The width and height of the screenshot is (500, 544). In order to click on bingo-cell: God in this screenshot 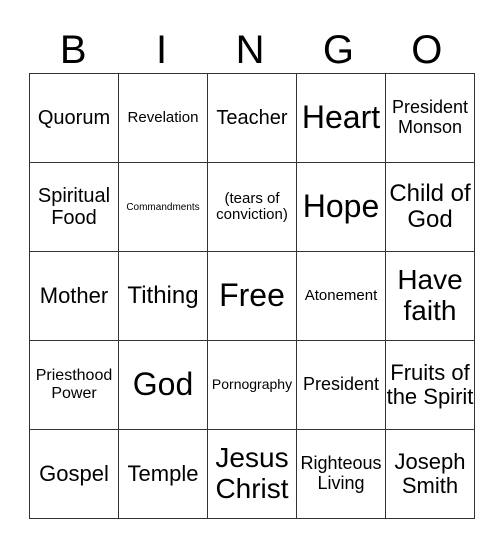, I will do `click(163, 385)`.